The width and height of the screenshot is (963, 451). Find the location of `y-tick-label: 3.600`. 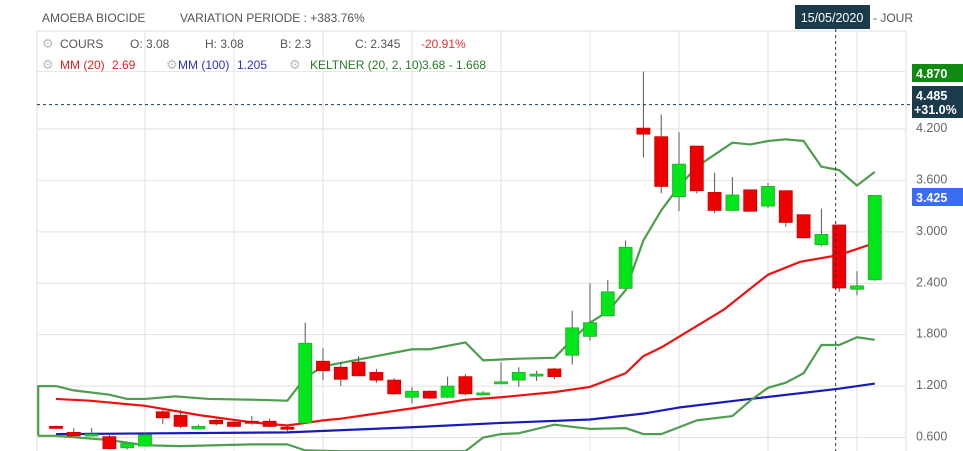

y-tick-label: 3.600 is located at coordinates (931, 179).